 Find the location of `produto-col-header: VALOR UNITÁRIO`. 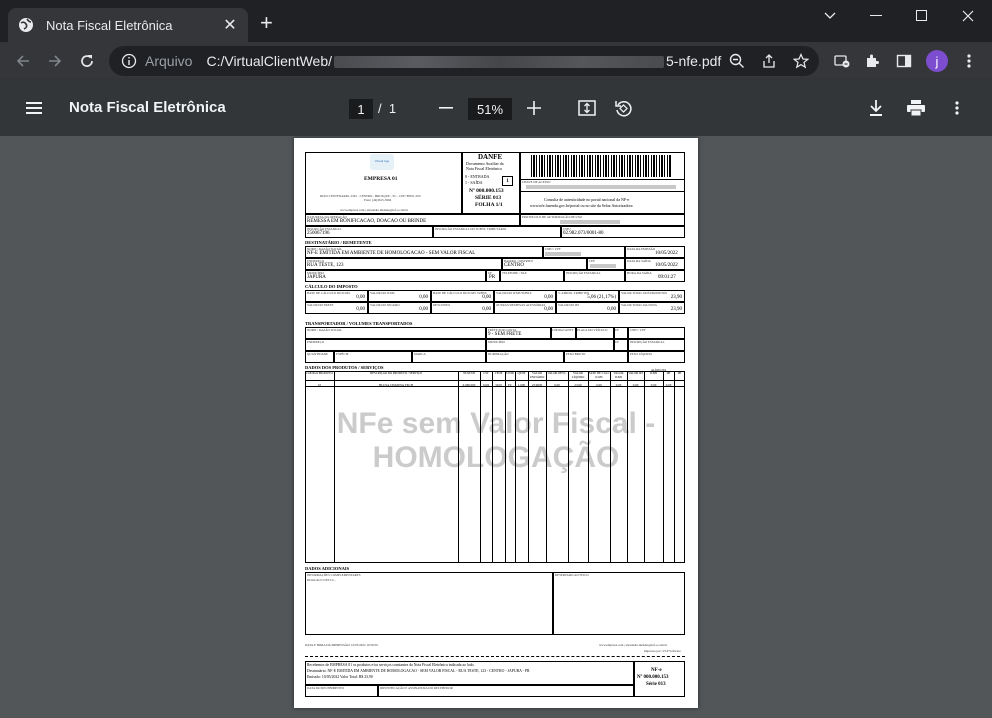

produto-col-header: VALOR UNITÁRIO is located at coordinates (537, 375).